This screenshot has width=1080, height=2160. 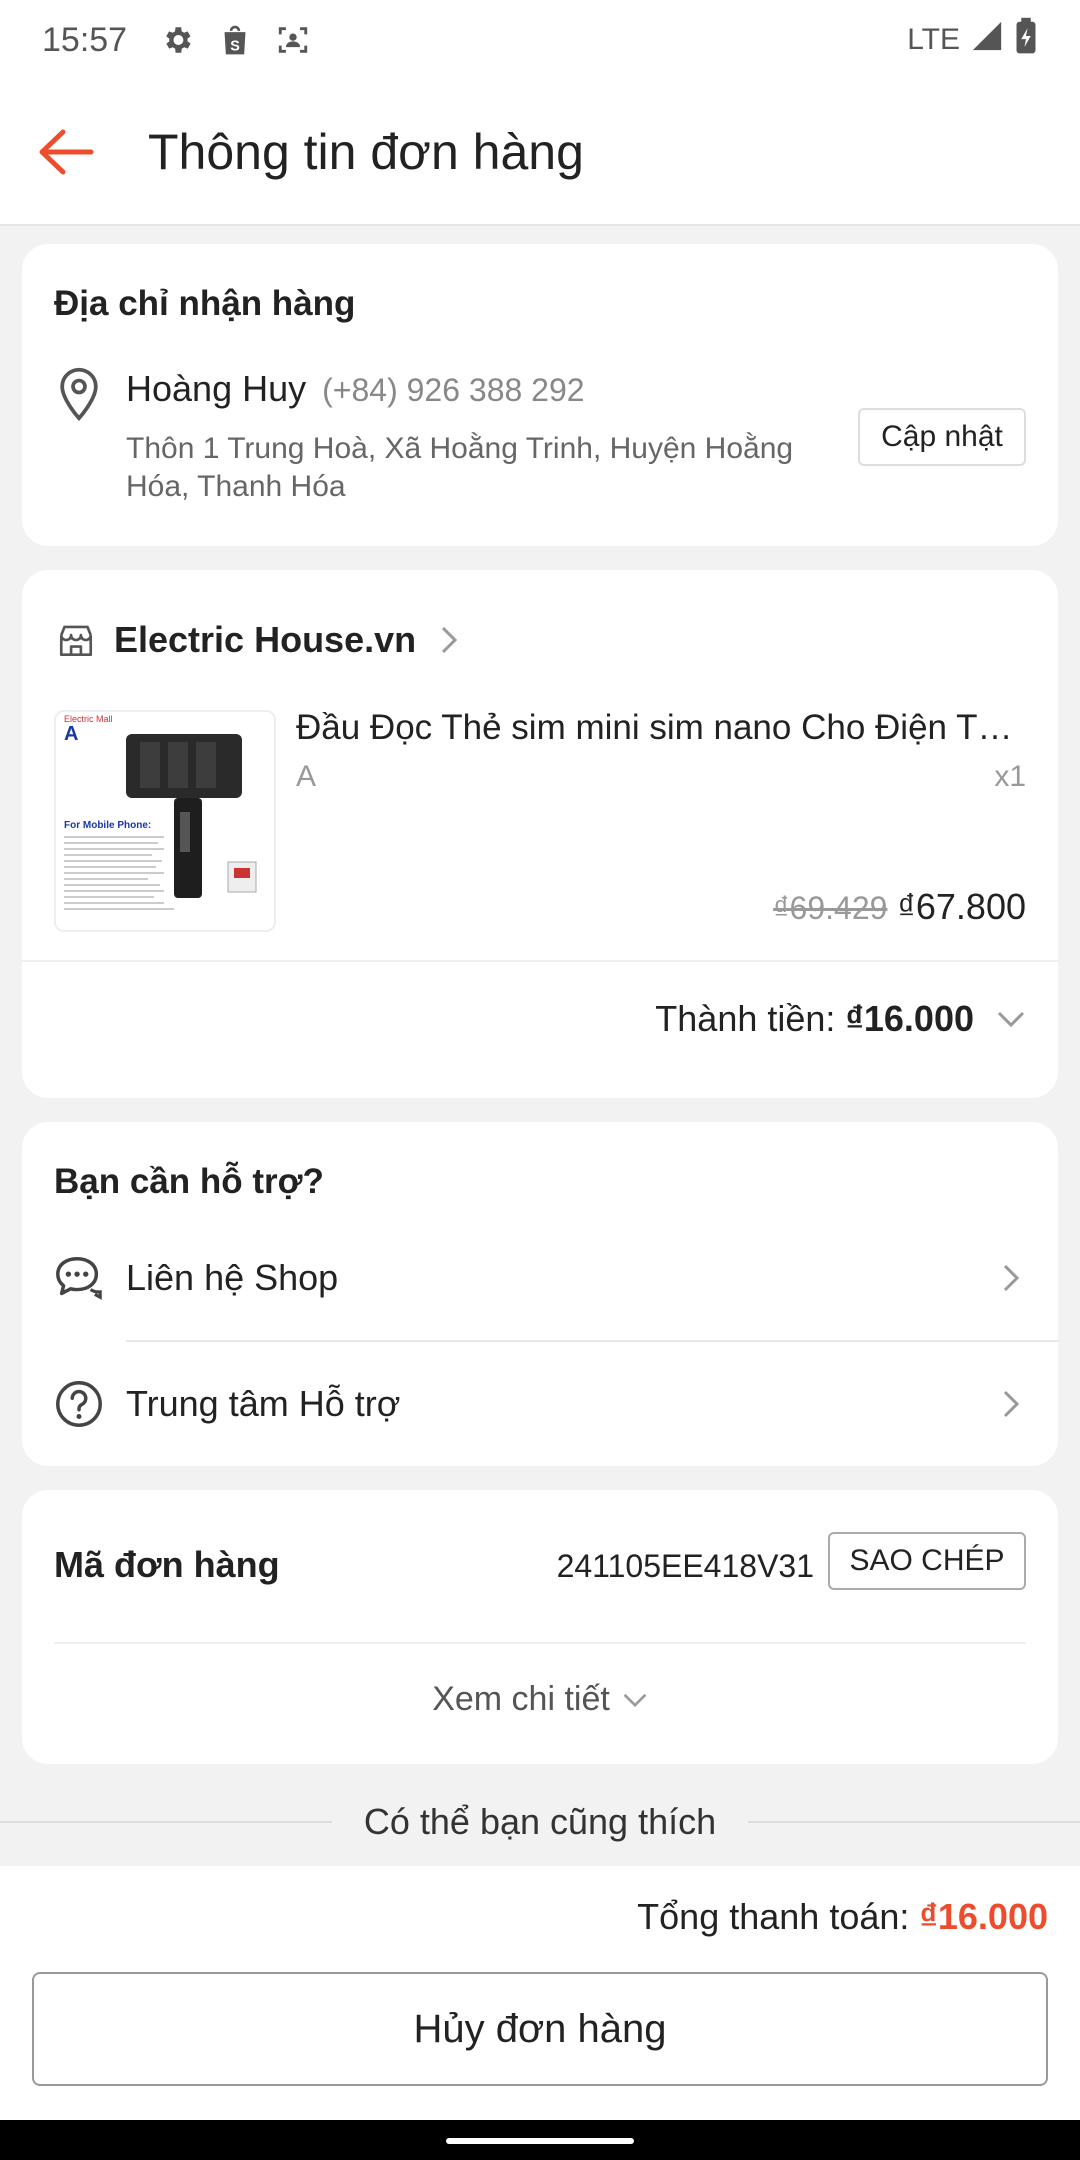 What do you see at coordinates (840, 1019) in the screenshot?
I see `order-subtotal-toggle: Thành tiền: ₫16.000` at bounding box center [840, 1019].